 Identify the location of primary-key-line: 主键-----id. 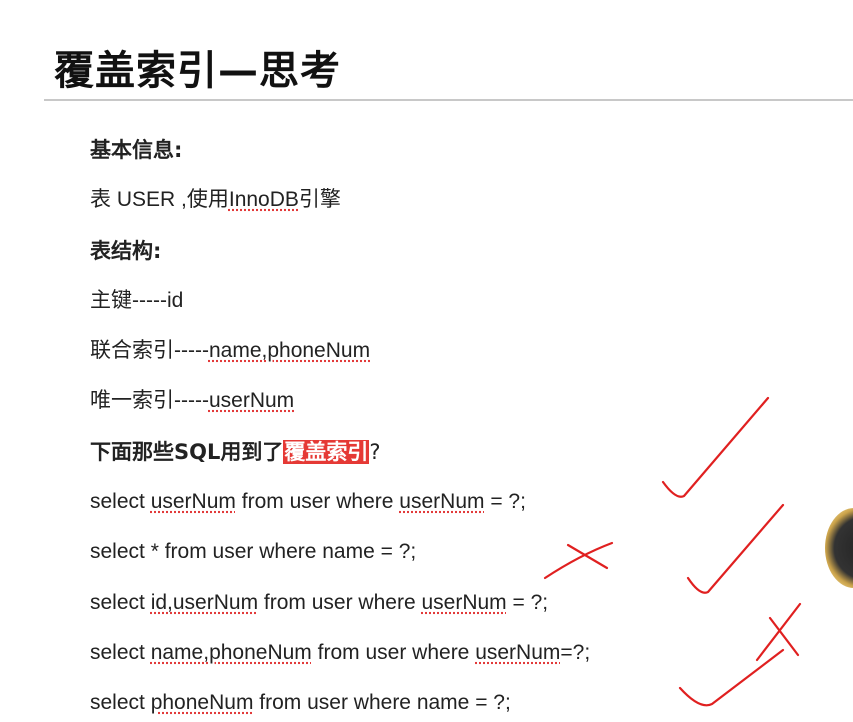
(136, 301).